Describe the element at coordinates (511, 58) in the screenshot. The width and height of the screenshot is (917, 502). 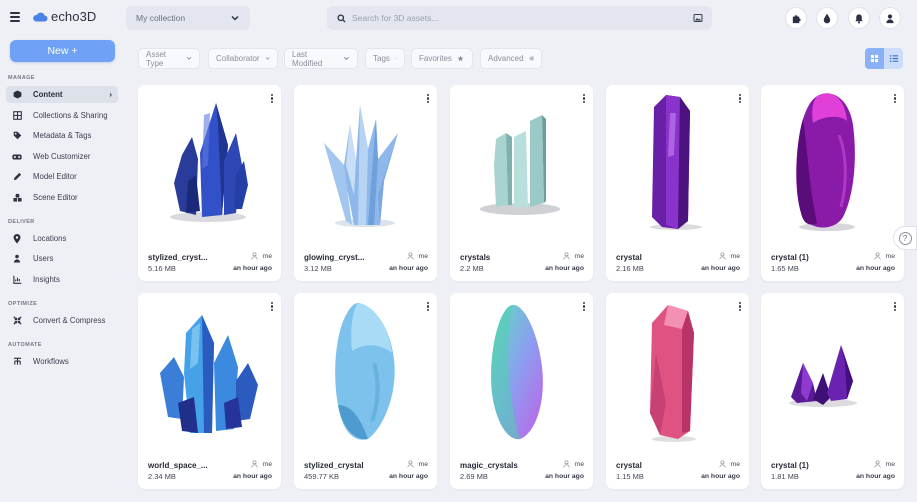
I see `filter-advanced: Advanced` at that location.